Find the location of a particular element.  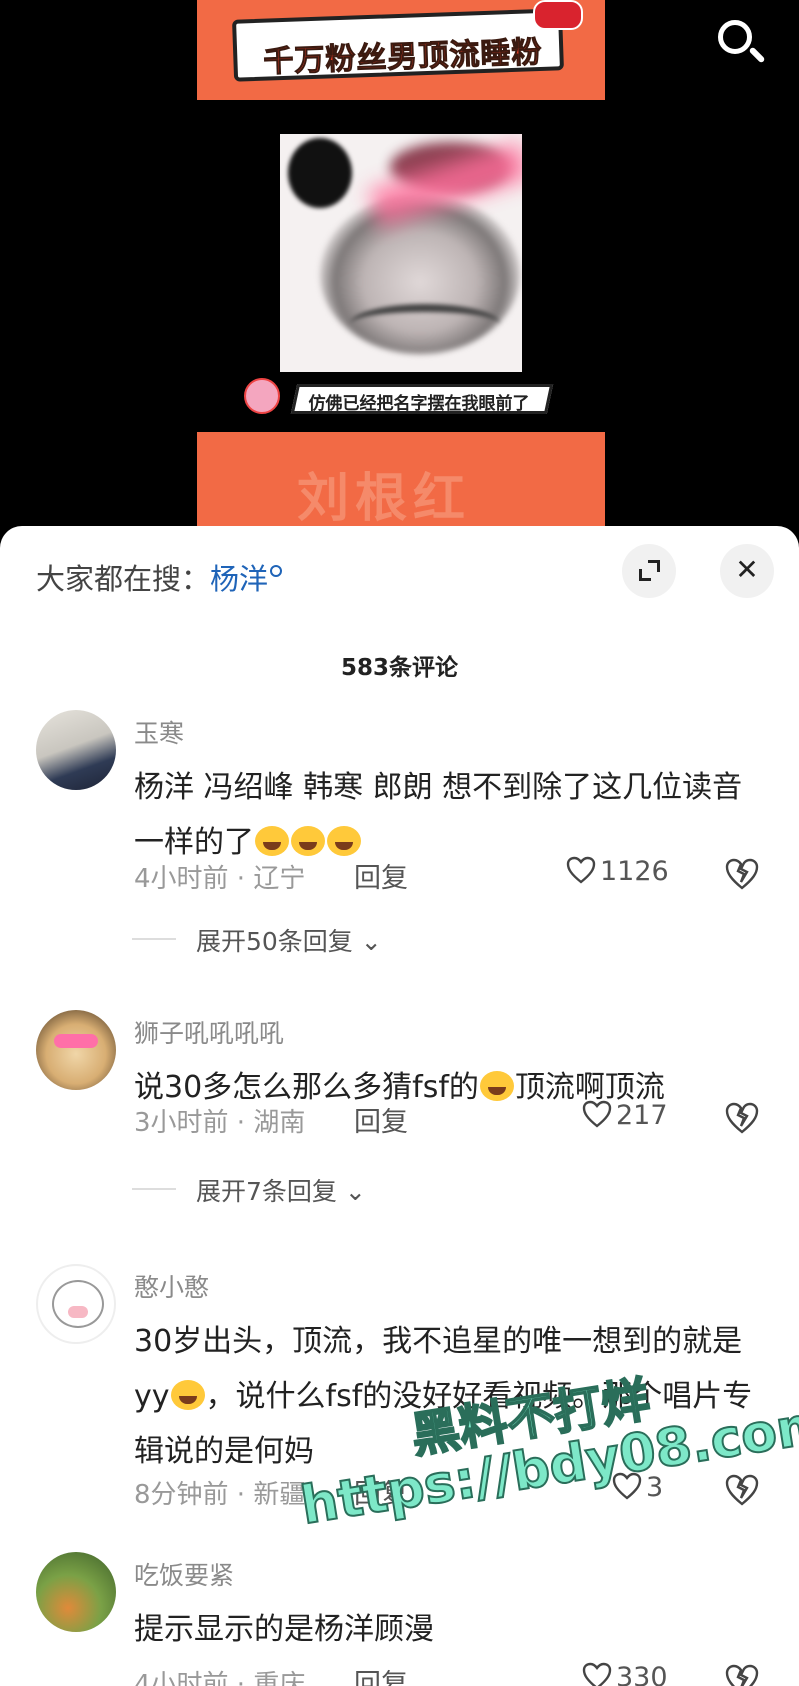

like-count: 1126 is located at coordinates (634, 871).